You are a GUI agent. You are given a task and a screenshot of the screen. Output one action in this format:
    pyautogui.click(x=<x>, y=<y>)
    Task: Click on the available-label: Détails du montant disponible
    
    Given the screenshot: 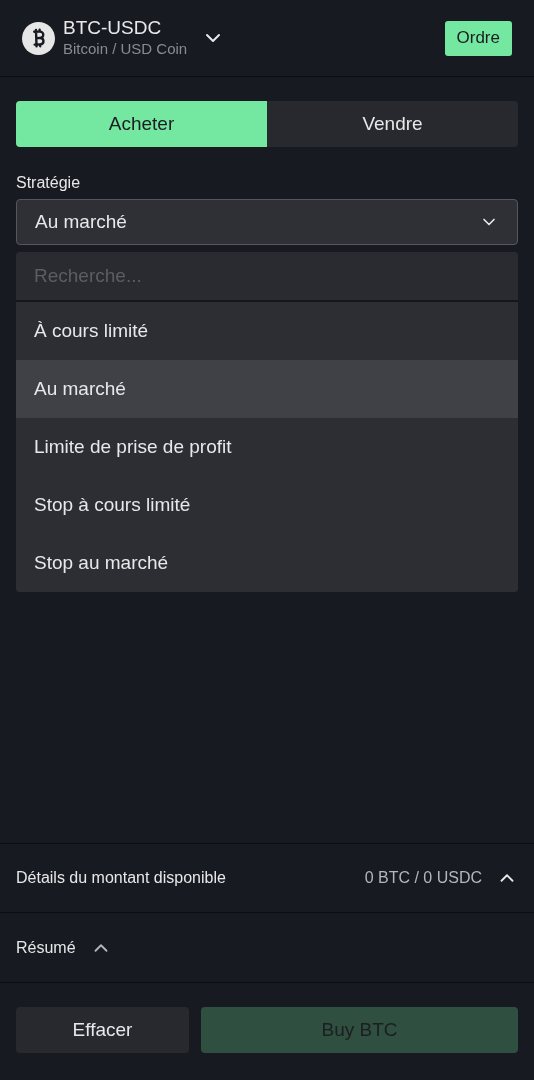 What is the action you would take?
    pyautogui.click(x=121, y=878)
    